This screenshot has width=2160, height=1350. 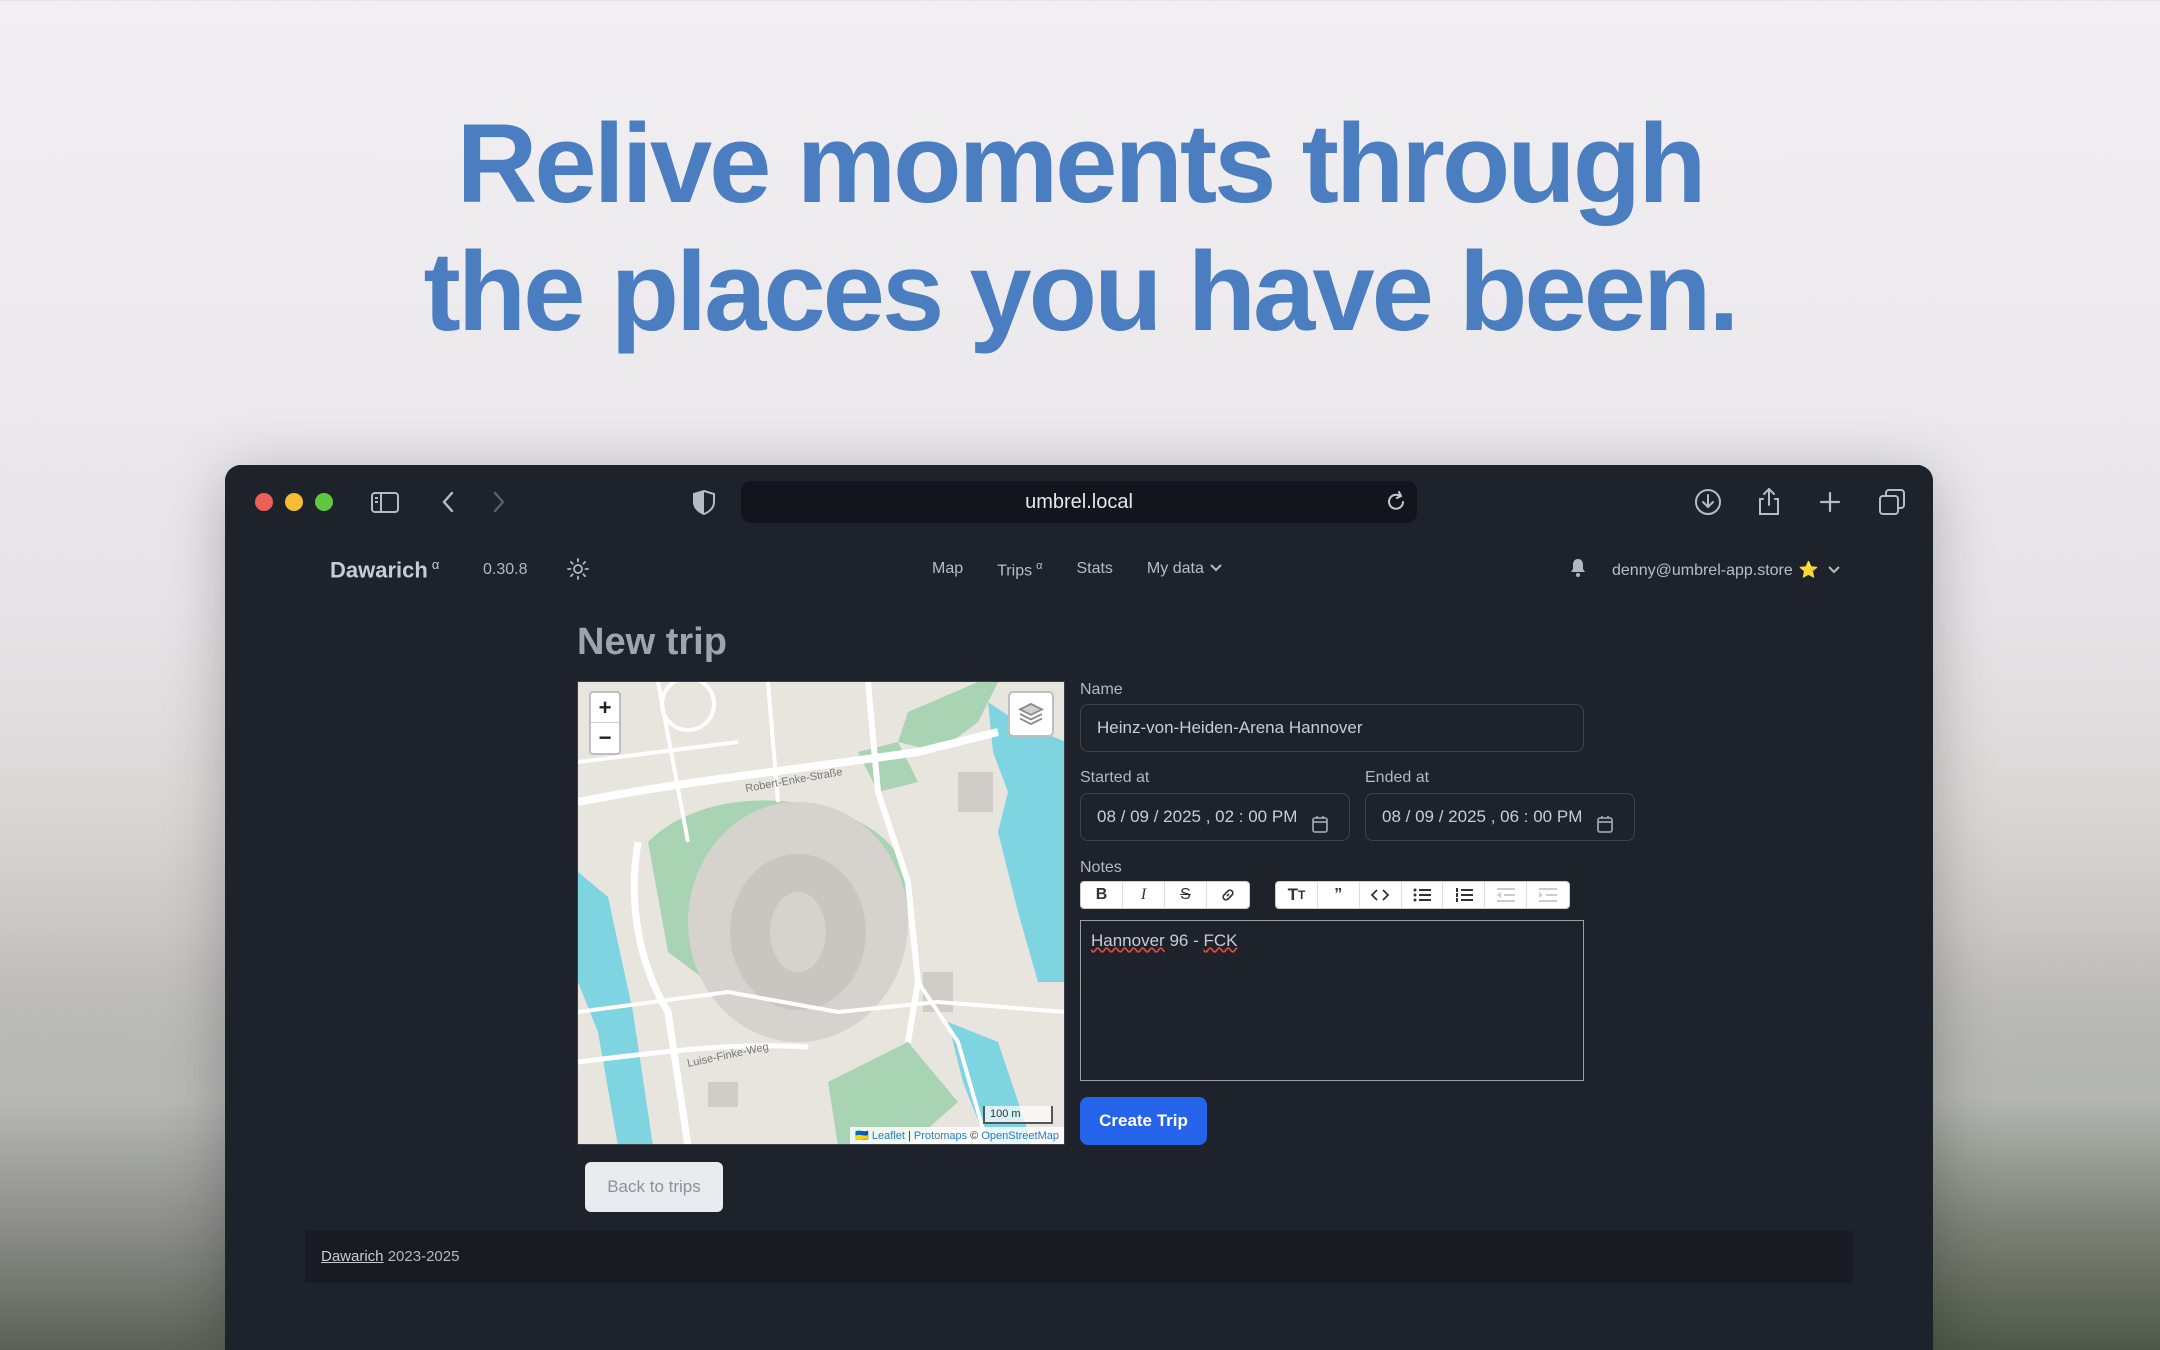 I want to click on map-scale: 100 m, so click(x=1018, y=1115).